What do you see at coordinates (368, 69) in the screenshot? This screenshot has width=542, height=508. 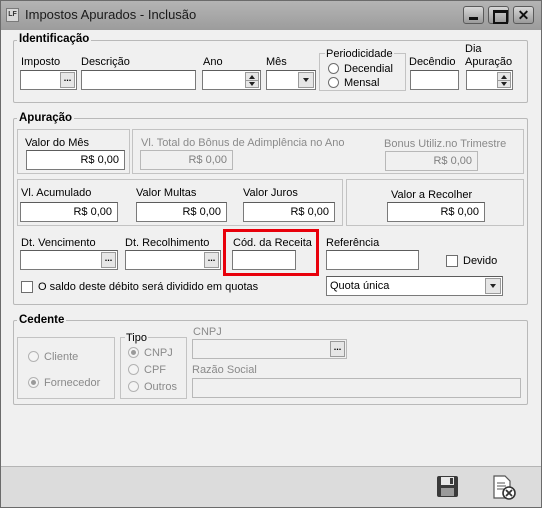 I see `decendial-label: Decendial` at bounding box center [368, 69].